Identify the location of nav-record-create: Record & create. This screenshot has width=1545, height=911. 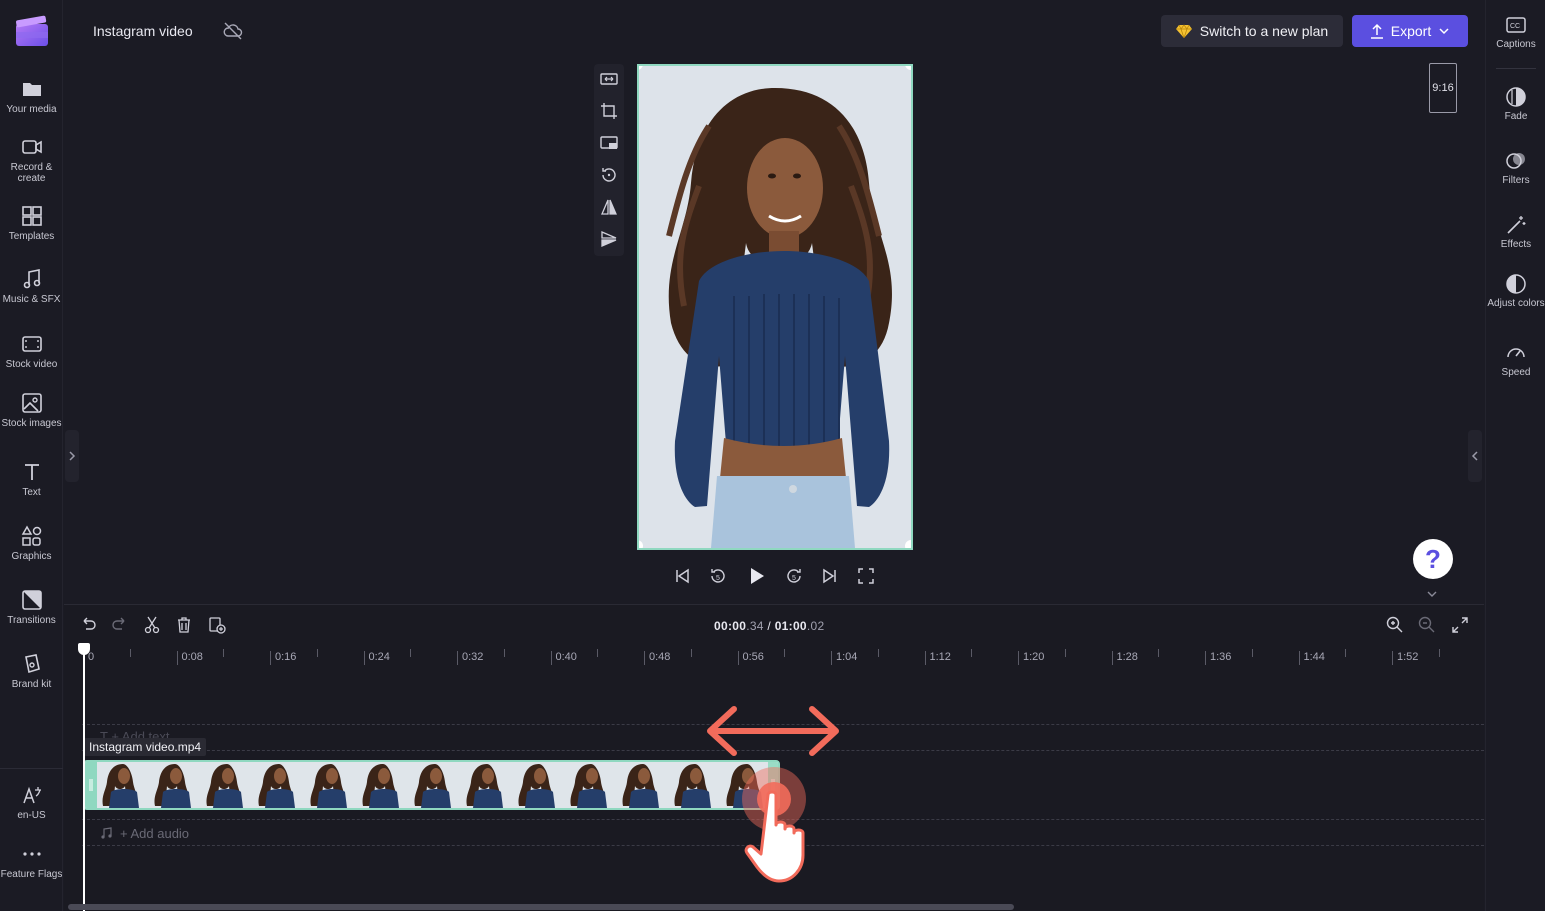
(31, 160).